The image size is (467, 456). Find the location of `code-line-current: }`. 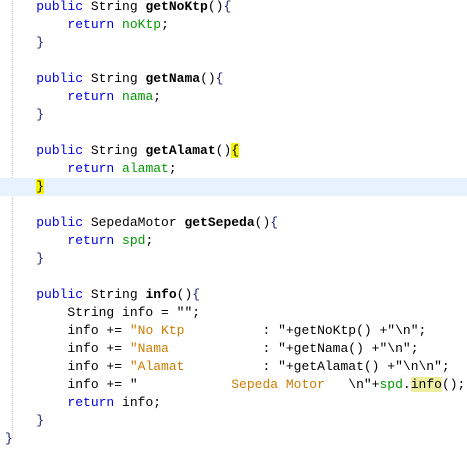

code-line-current: } is located at coordinates (233, 187).